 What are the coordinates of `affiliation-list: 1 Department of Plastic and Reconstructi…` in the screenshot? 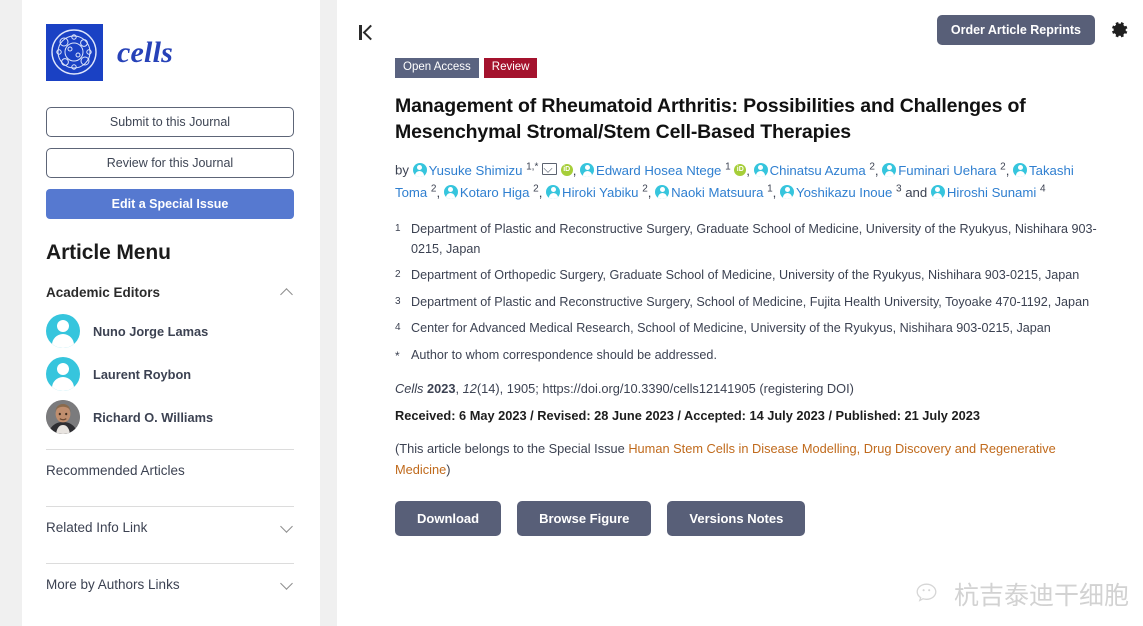 It's located at (749, 292).